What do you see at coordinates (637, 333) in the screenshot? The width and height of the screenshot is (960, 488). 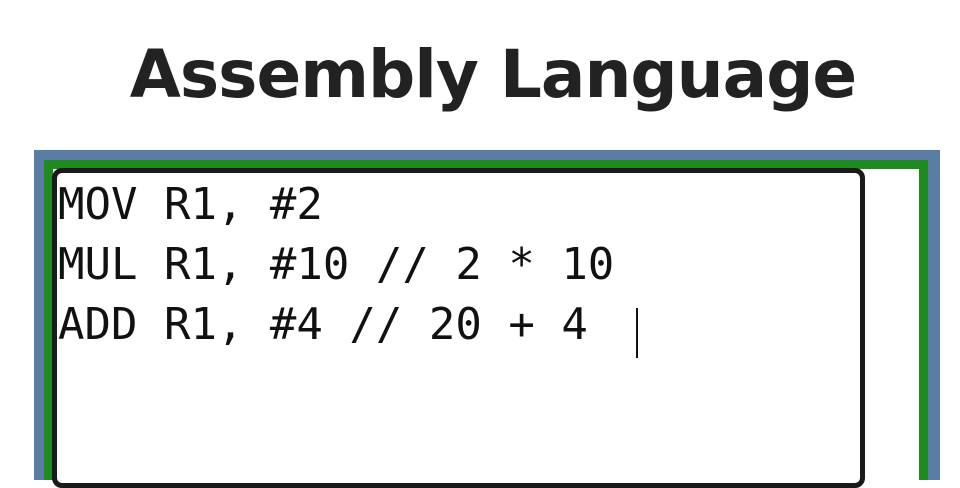 I see `text-cursor` at bounding box center [637, 333].